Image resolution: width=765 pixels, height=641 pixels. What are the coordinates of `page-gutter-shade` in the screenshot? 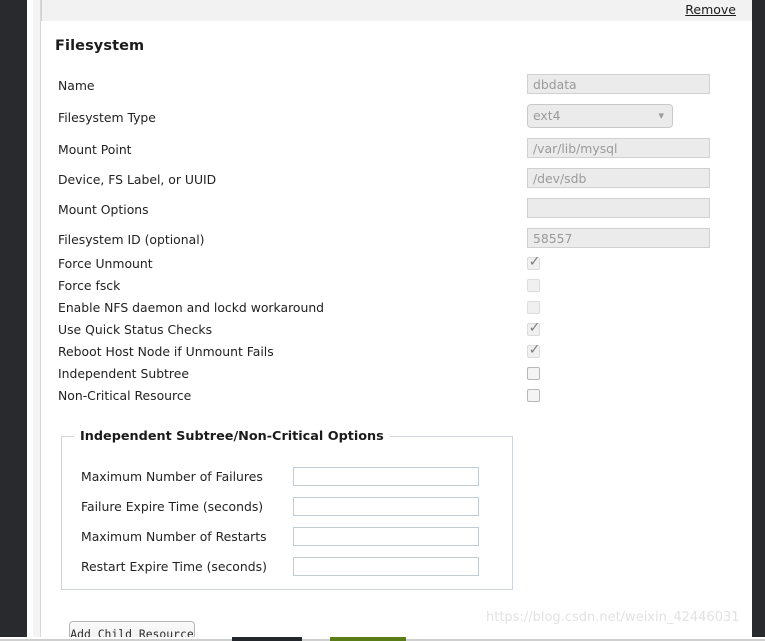 It's located at (36, 320).